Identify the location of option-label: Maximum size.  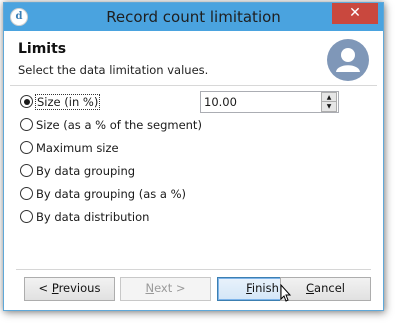
(77, 148).